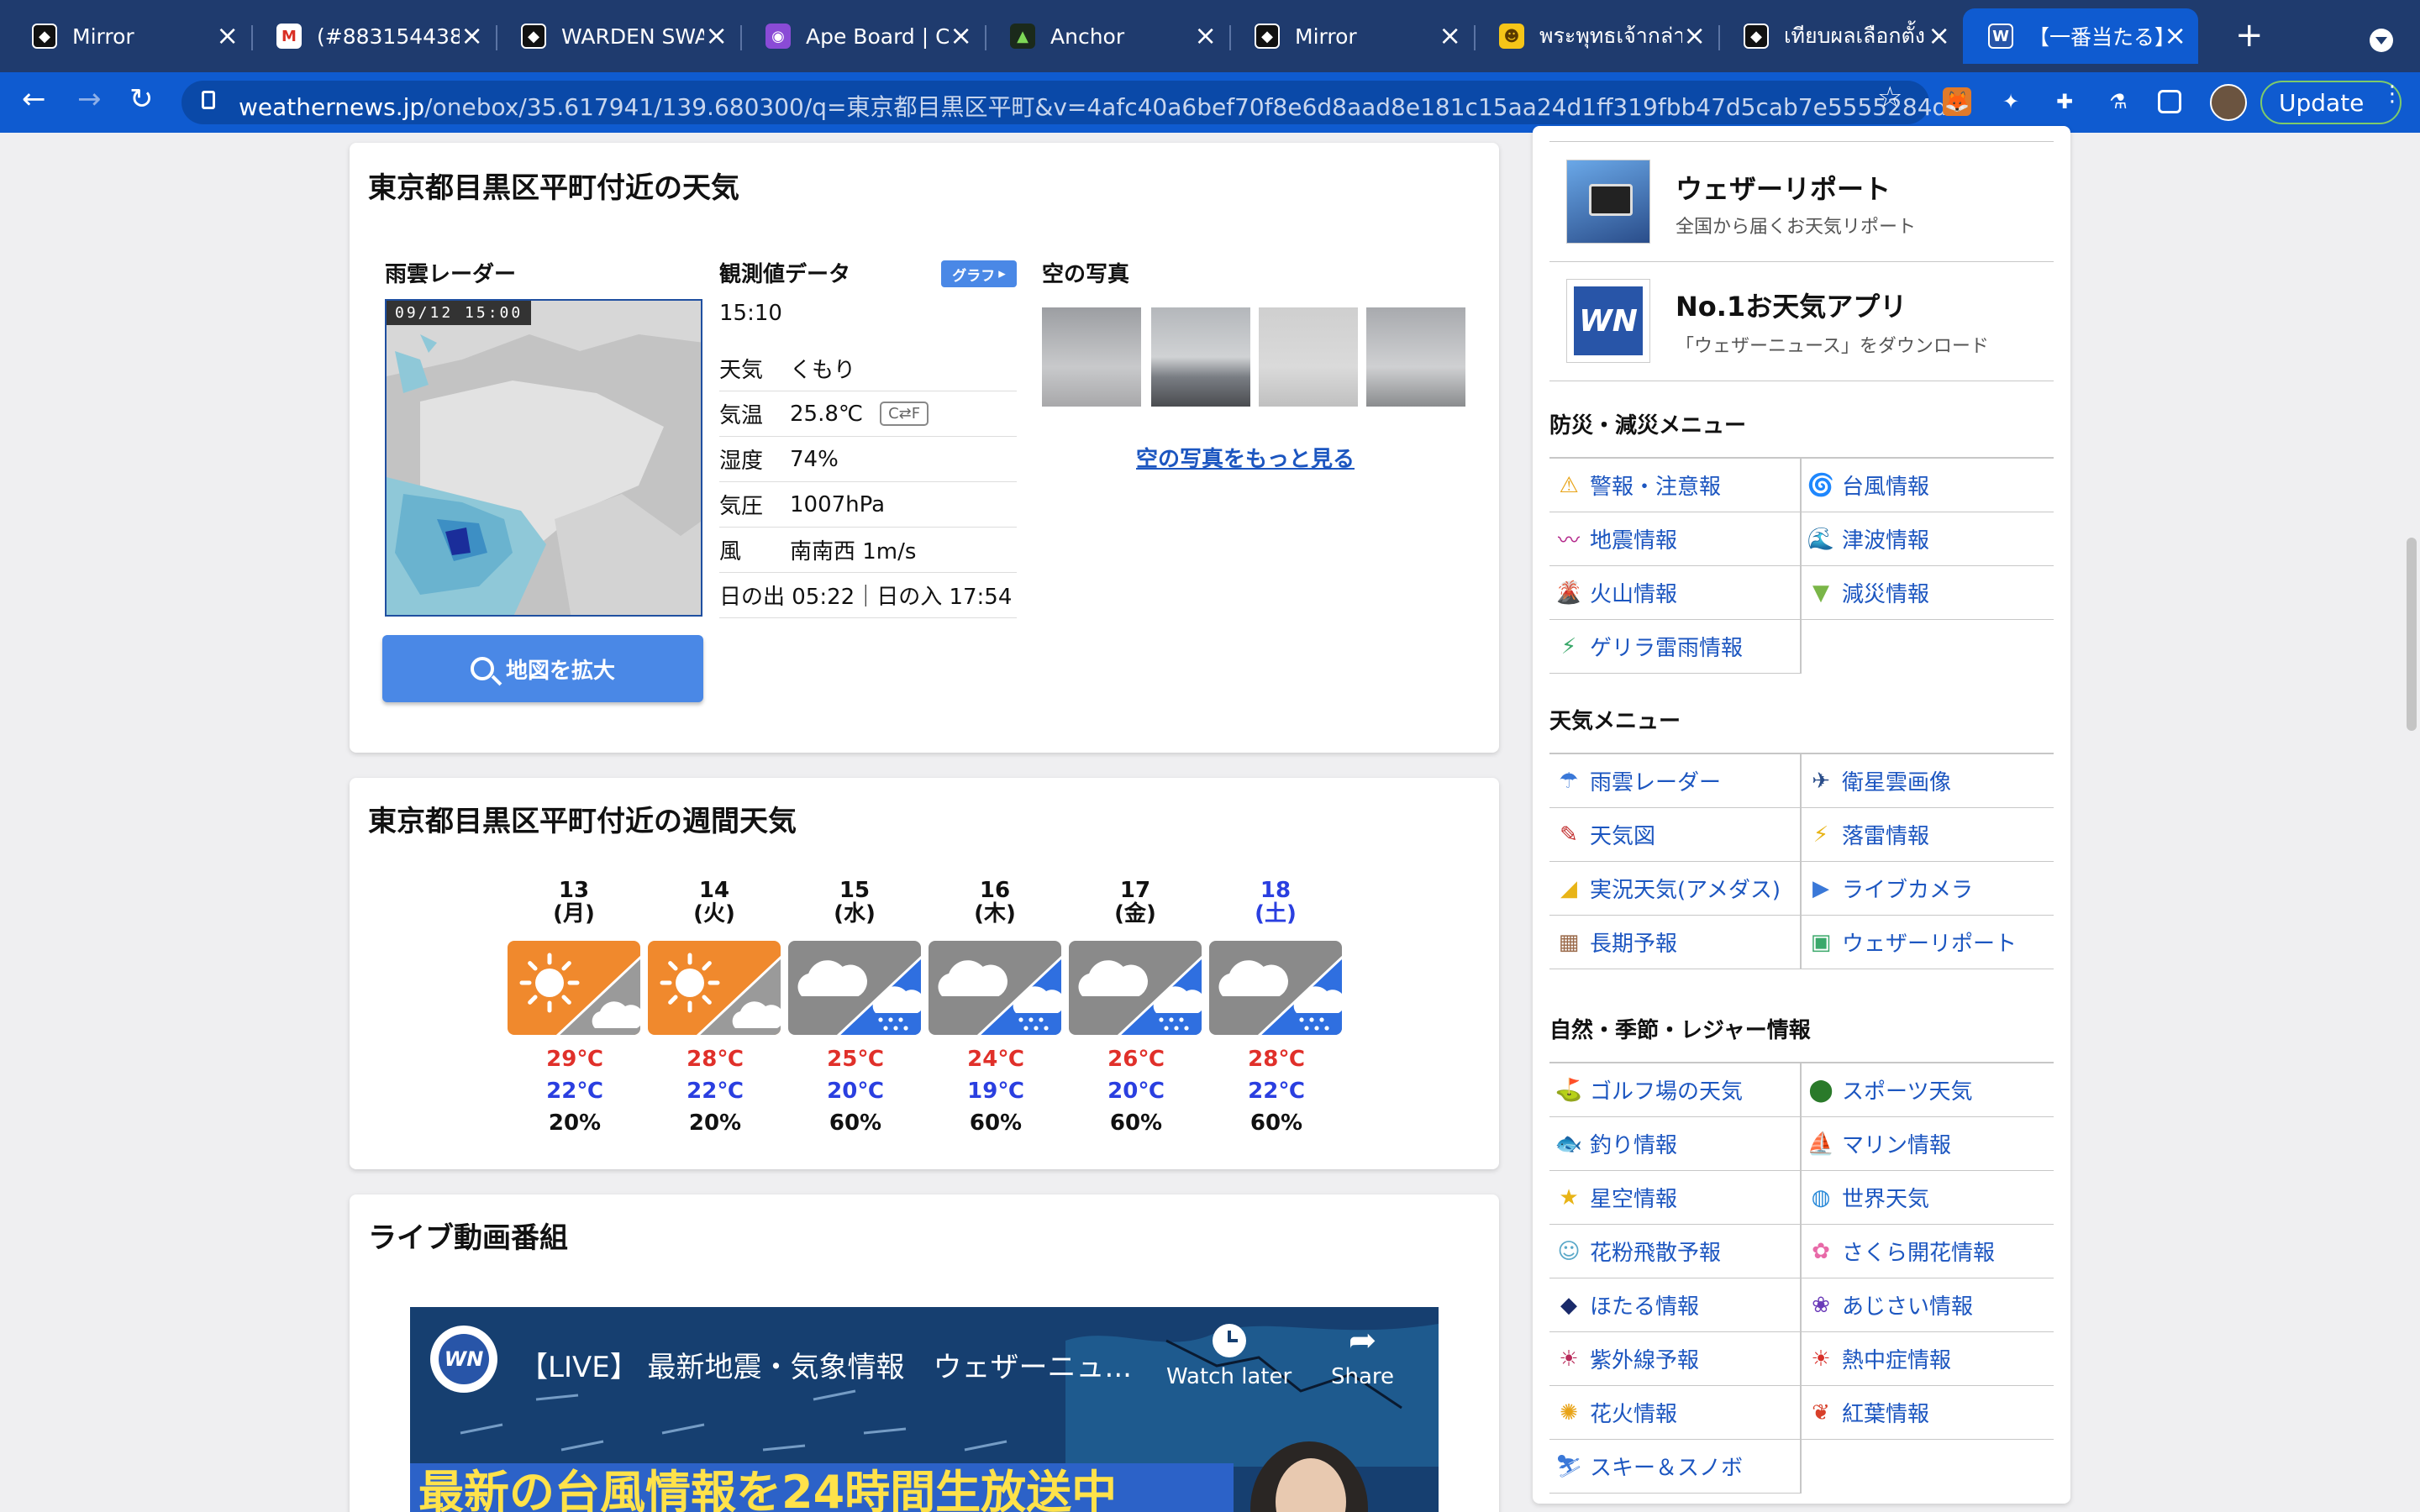  What do you see at coordinates (1675, 1413) in the screenshot?
I see `sidebar-menu-item: ✺ 花火情報` at bounding box center [1675, 1413].